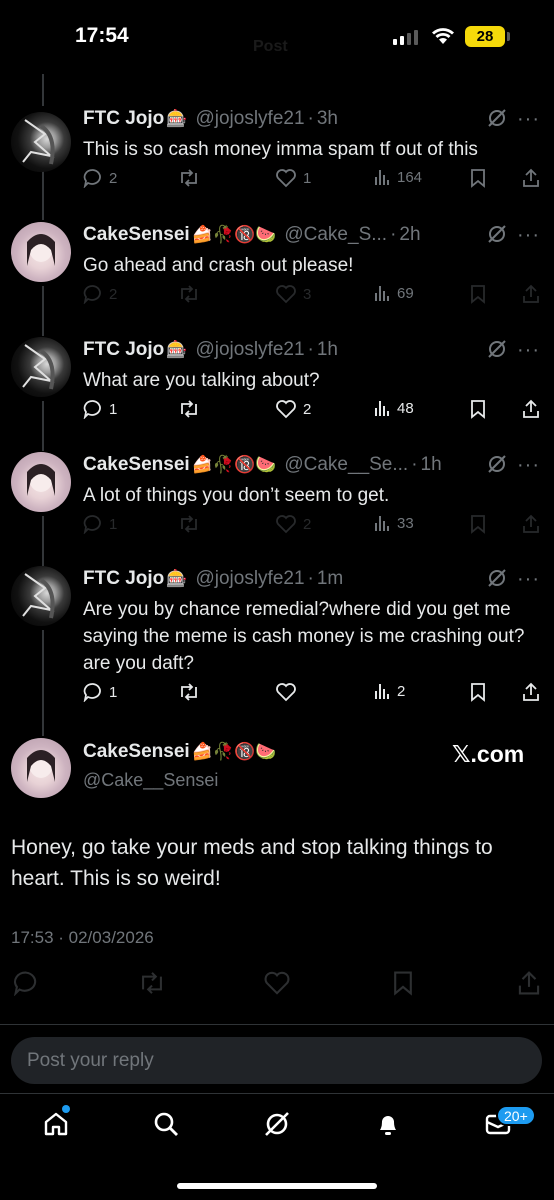 This screenshot has height=1200, width=554. What do you see at coordinates (293, 294) in the screenshot?
I see `like-button: 3` at bounding box center [293, 294].